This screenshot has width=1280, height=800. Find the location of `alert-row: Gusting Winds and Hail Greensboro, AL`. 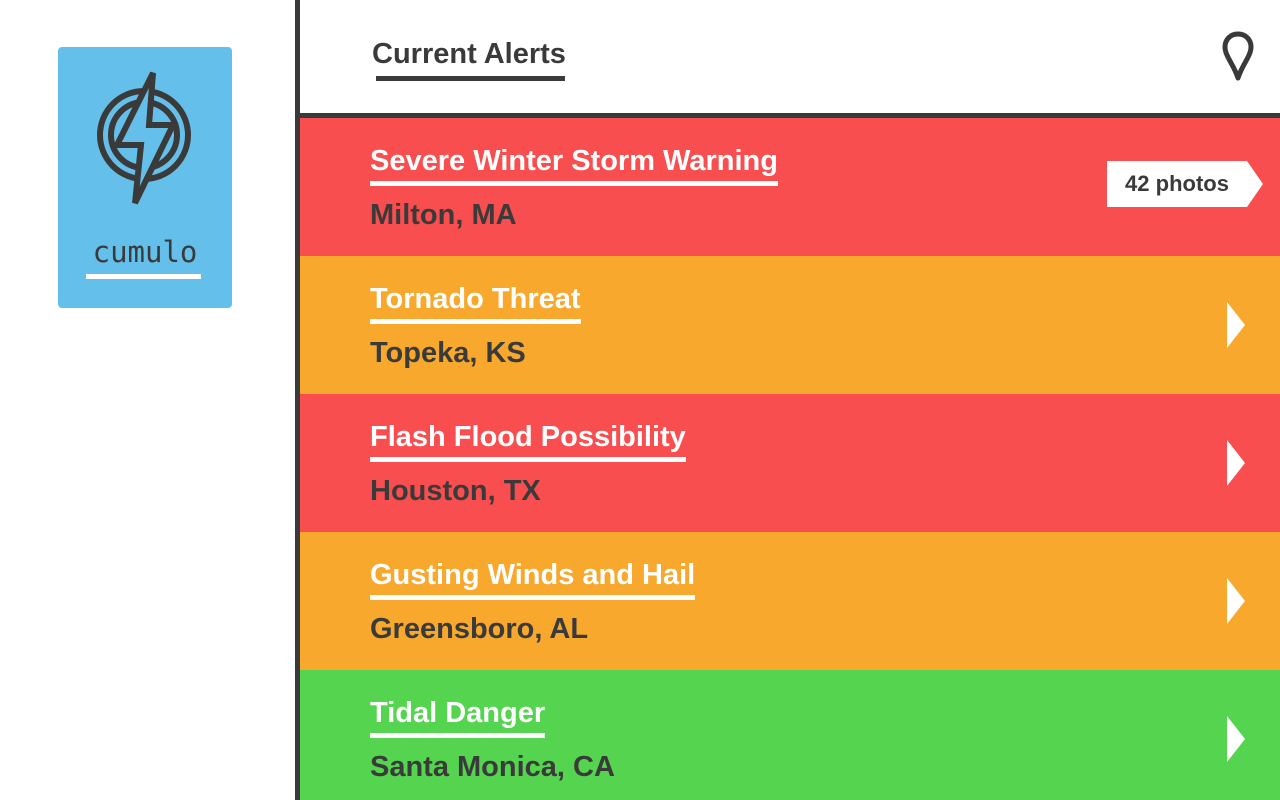

alert-row: Gusting Winds and Hail Greensboro, AL is located at coordinates (790, 601).